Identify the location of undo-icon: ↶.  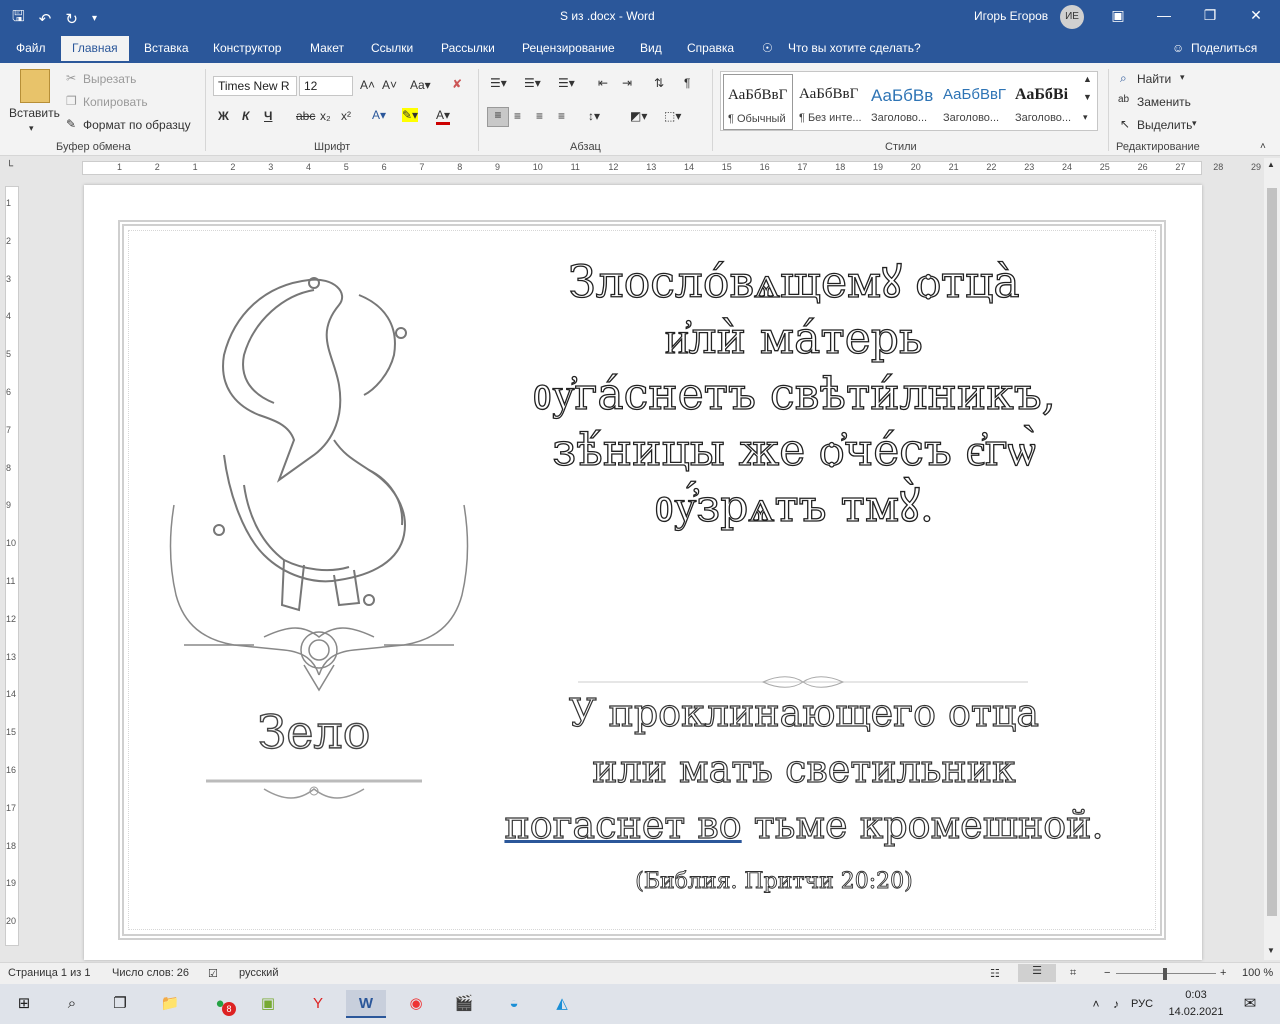
(45, 19).